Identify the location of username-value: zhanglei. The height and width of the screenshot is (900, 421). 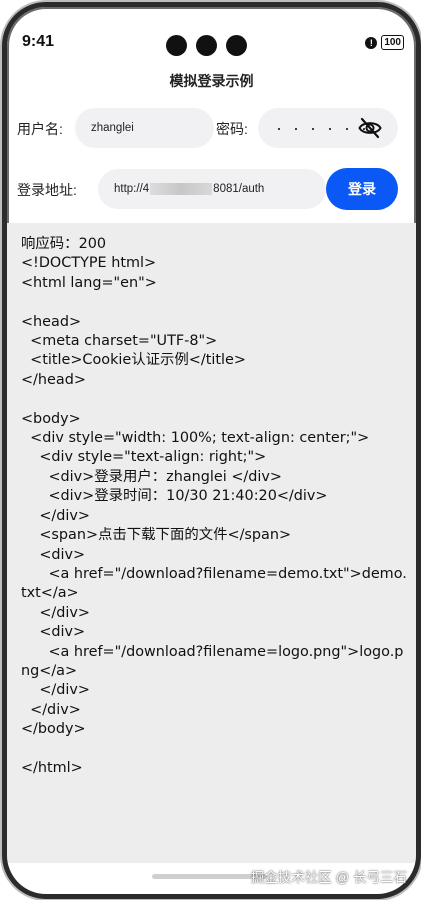
(112, 128).